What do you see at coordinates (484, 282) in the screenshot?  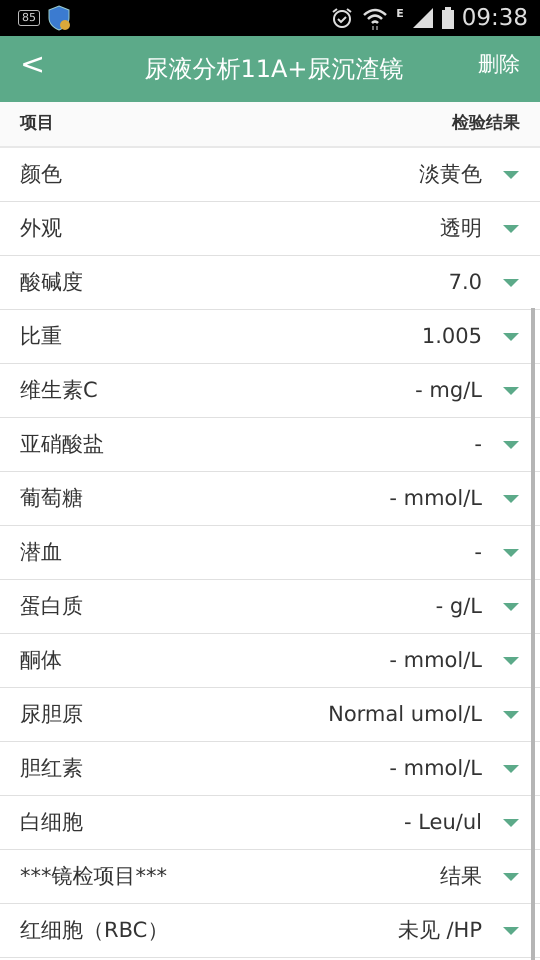 I see `result-dropdown: 7.0` at bounding box center [484, 282].